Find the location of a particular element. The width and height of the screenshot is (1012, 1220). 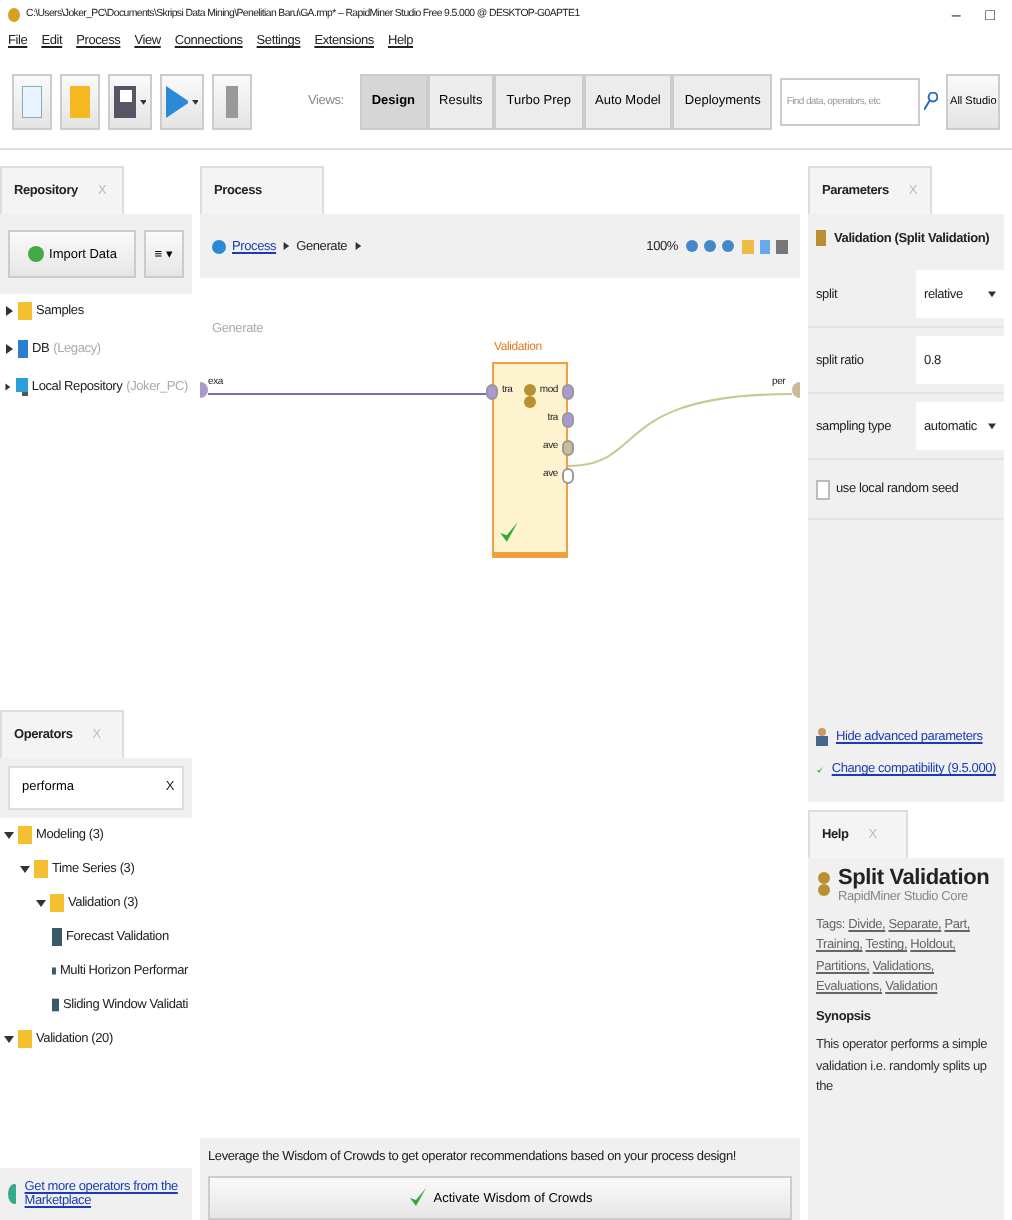

info-icon is located at coordinates (219, 246).